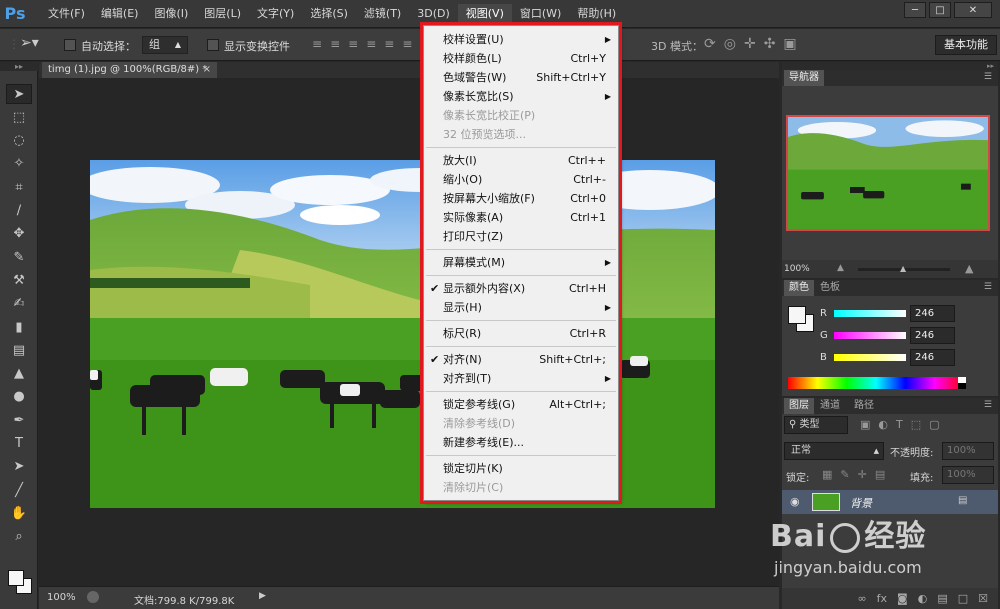 This screenshot has height=609, width=1000. What do you see at coordinates (942, 598) in the screenshot?
I see `new-group-icon: ▤` at bounding box center [942, 598].